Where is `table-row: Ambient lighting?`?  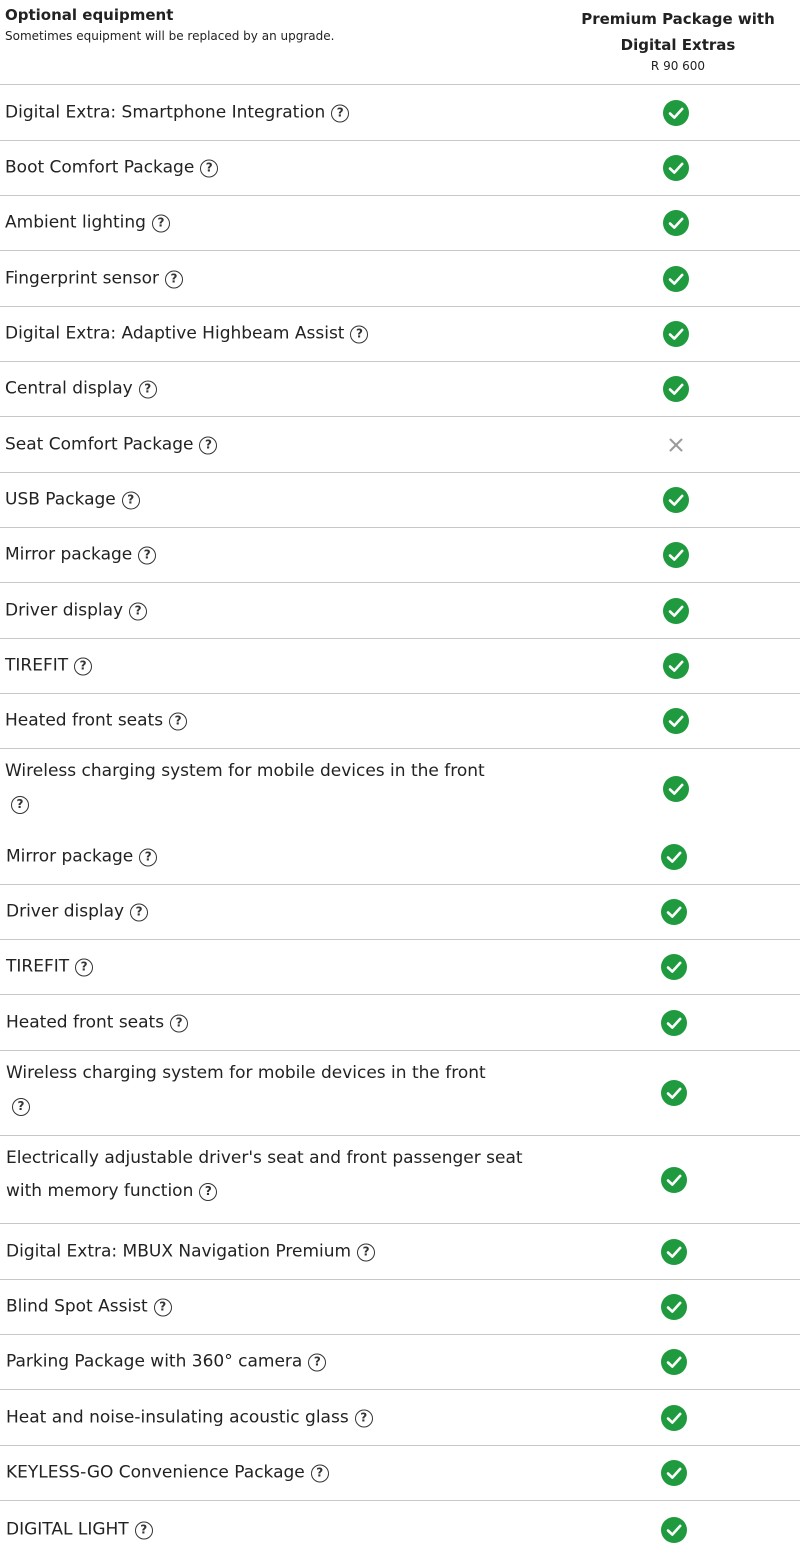
table-row: Ambient lighting? is located at coordinates (400, 223).